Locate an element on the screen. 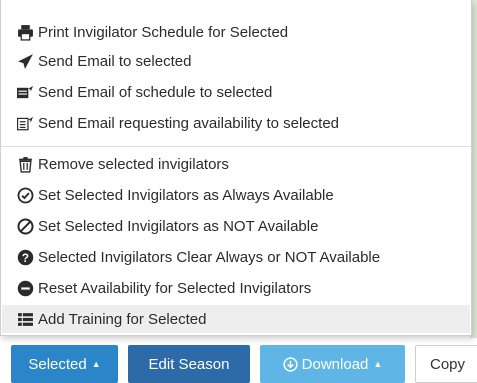  download-dropdown-button: Download ▲ is located at coordinates (332, 364).